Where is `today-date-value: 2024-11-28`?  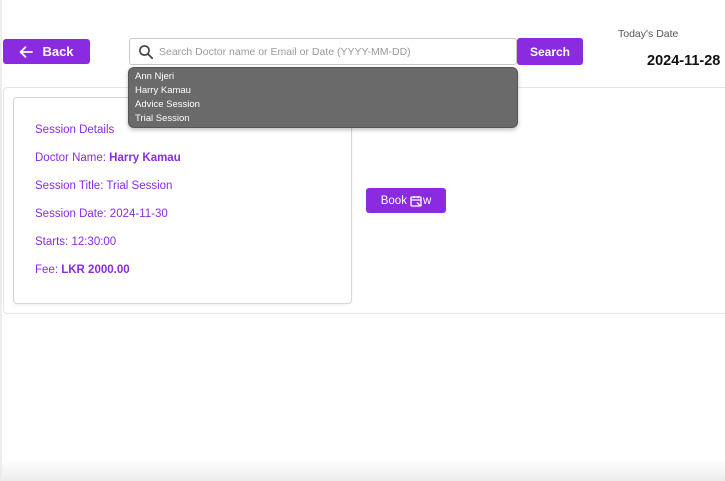 today-date-value: 2024-11-28 is located at coordinates (684, 61).